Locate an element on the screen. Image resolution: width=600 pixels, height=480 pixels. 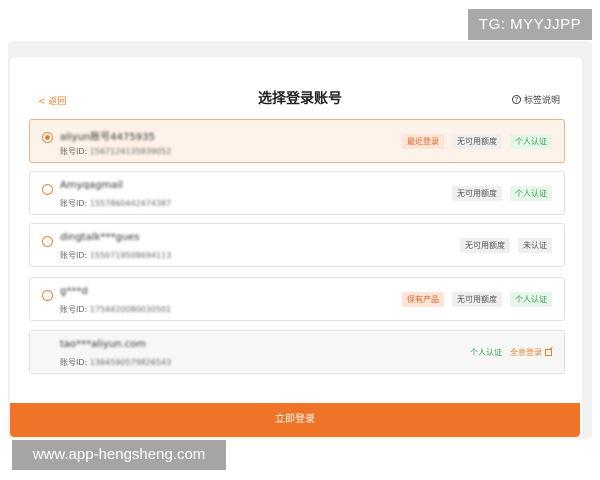
account-id: 账号ID: 1567124135839052 is located at coordinates (115, 151).